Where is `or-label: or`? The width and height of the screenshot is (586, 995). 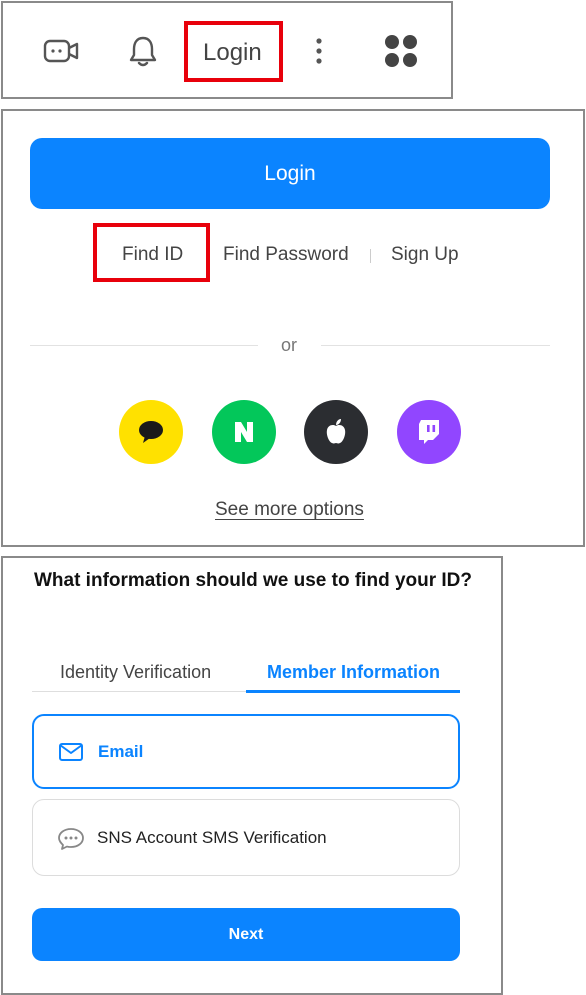 or-label: or is located at coordinates (289, 345).